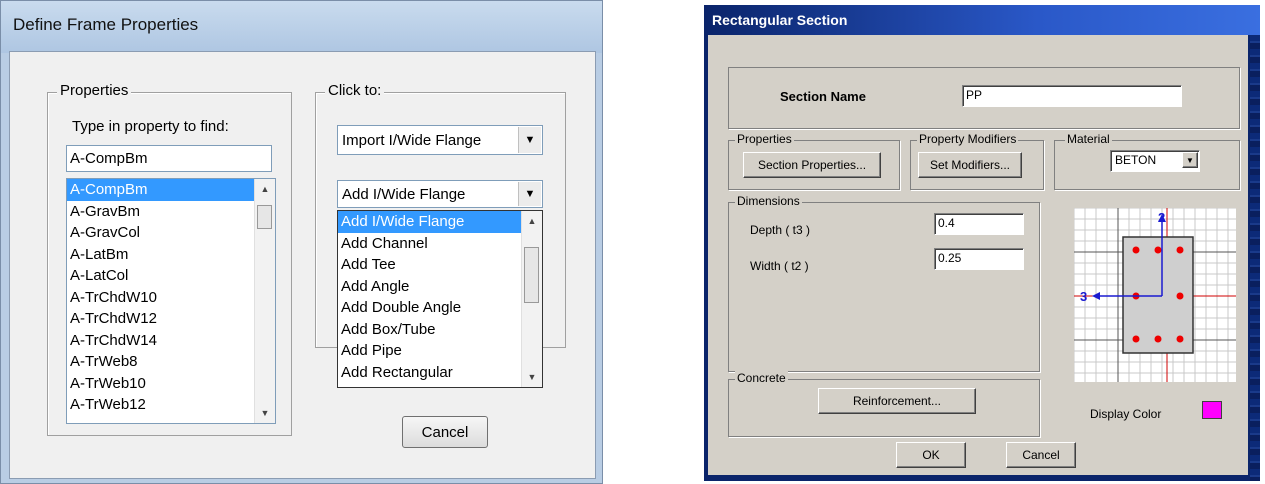 This screenshot has height=484, width=1265. Describe the element at coordinates (161, 190) in the screenshot. I see `list-item: A-CompBm` at that location.